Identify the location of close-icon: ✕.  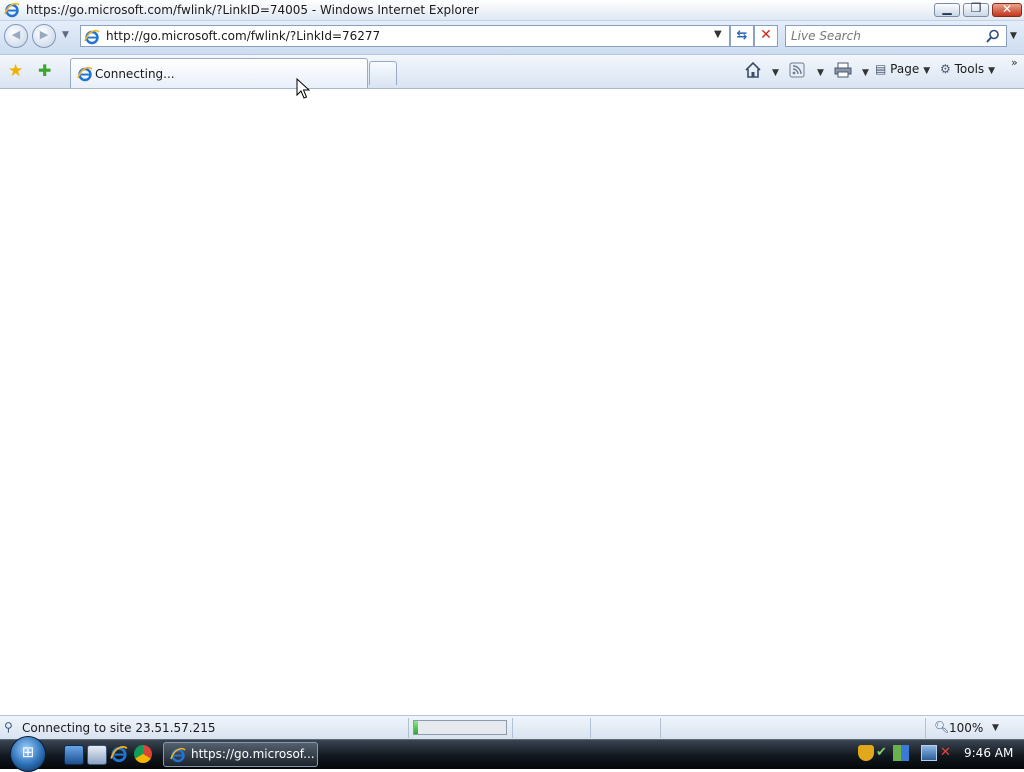
(1007, 9).